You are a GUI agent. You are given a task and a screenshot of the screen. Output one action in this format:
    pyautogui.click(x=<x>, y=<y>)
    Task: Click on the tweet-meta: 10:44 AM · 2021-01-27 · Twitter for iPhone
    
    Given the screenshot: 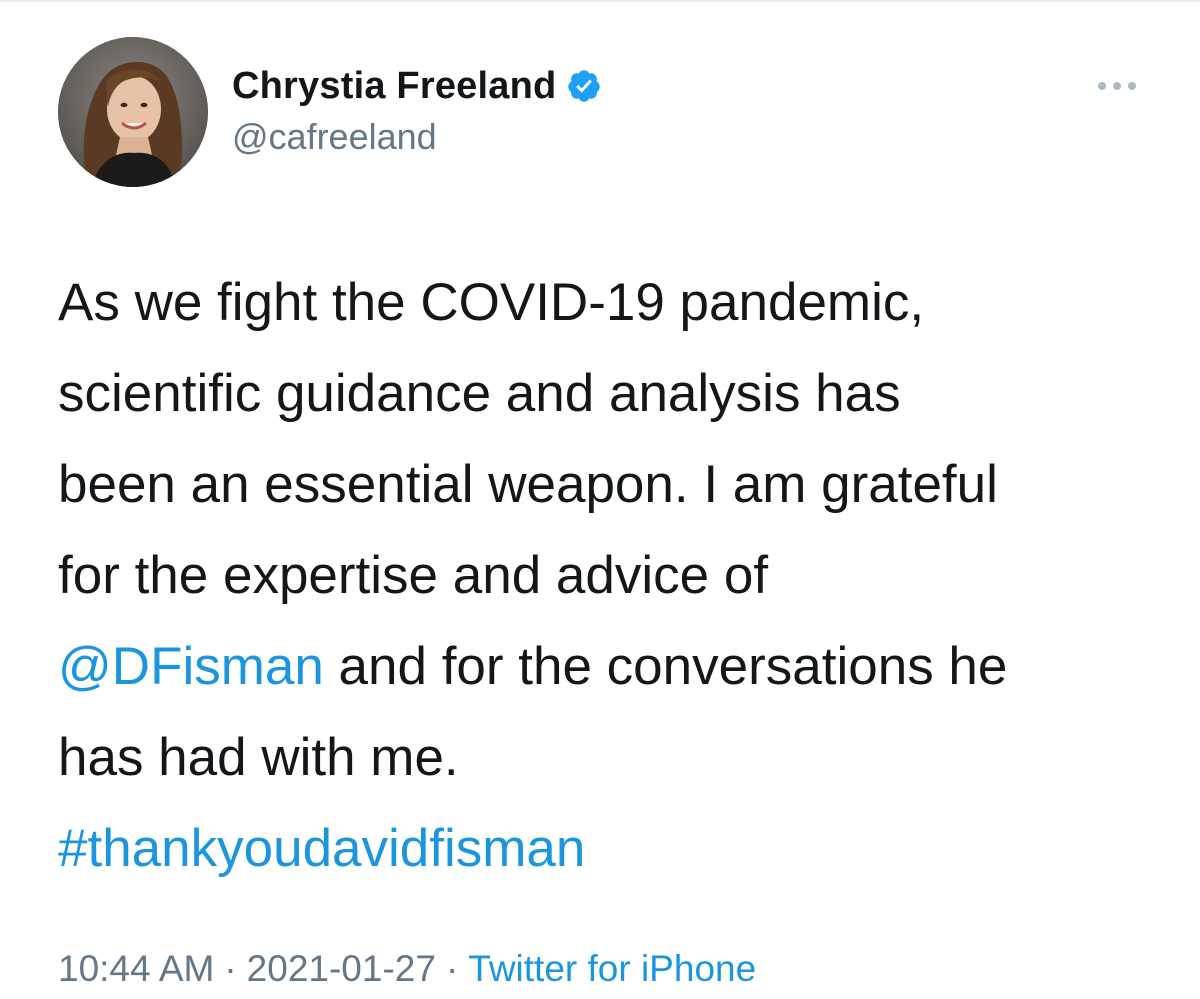 What is the action you would take?
    pyautogui.click(x=407, y=969)
    